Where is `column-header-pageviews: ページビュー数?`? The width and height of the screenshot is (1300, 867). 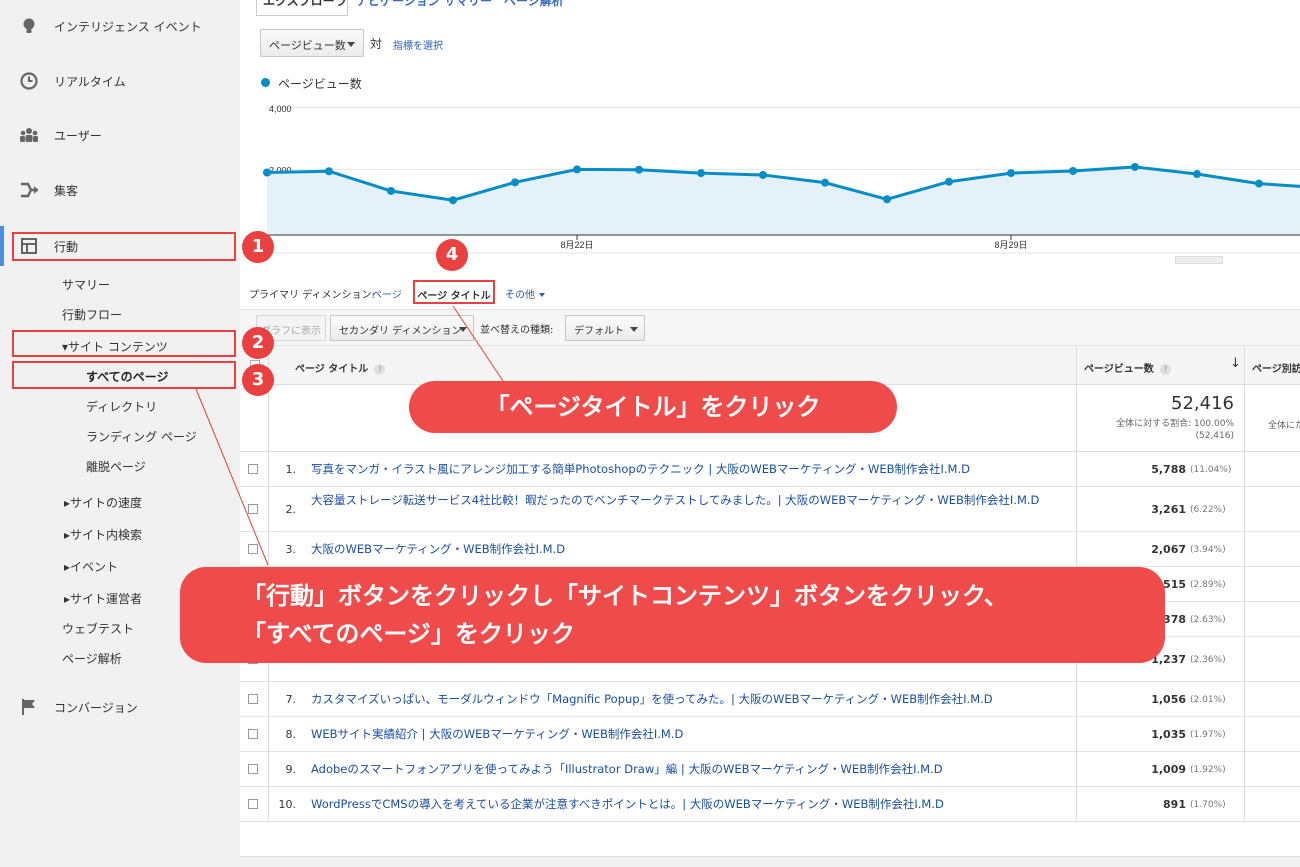 column-header-pageviews: ページビュー数? is located at coordinates (1127, 367).